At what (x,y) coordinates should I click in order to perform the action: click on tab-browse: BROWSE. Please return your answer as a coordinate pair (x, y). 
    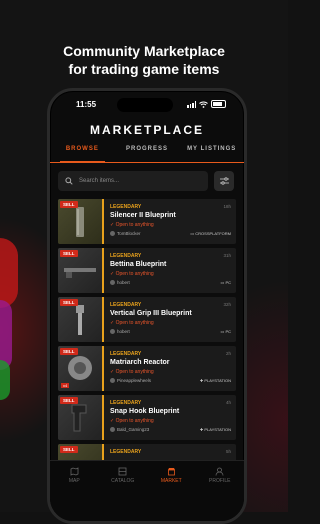
    Looking at the image, I should click on (82, 154).